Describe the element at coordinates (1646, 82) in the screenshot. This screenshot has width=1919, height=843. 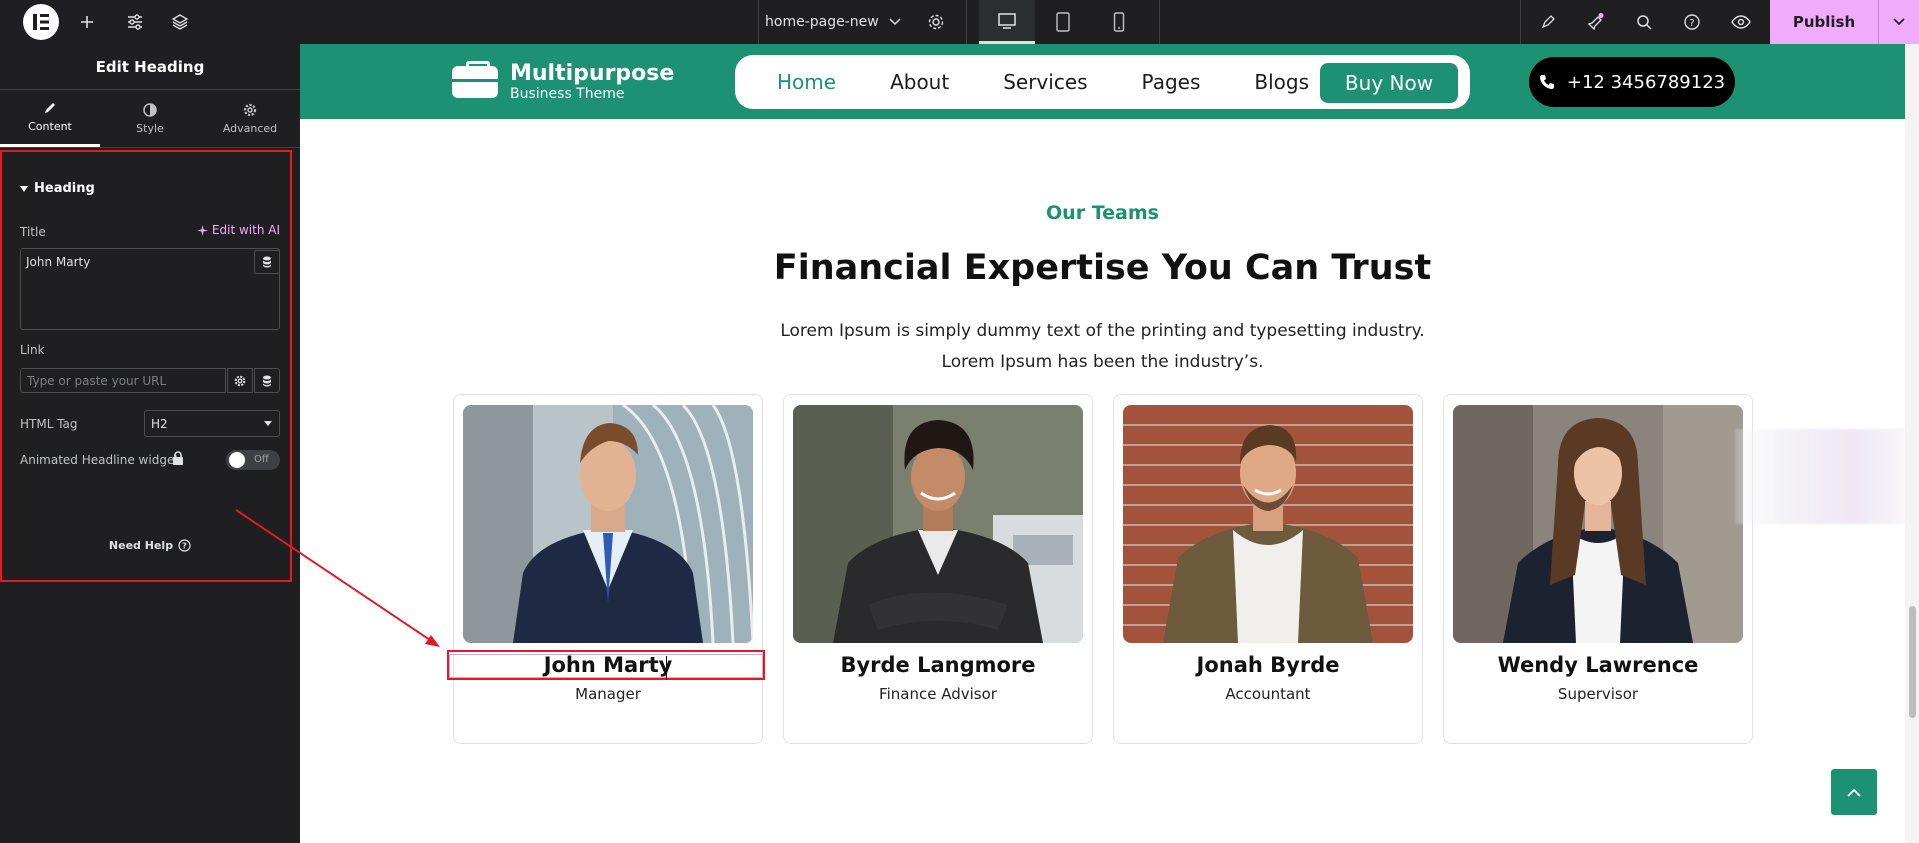
I see `phone-number: +12 3456789123` at that location.